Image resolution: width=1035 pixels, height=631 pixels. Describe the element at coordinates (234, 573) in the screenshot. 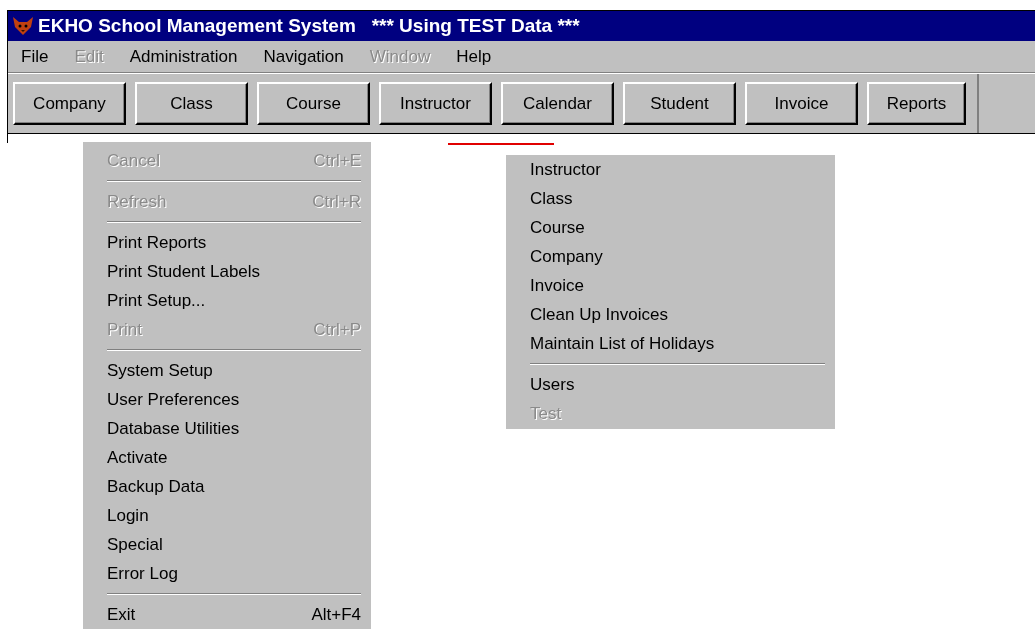

I see `menu-item: Error Log` at that location.